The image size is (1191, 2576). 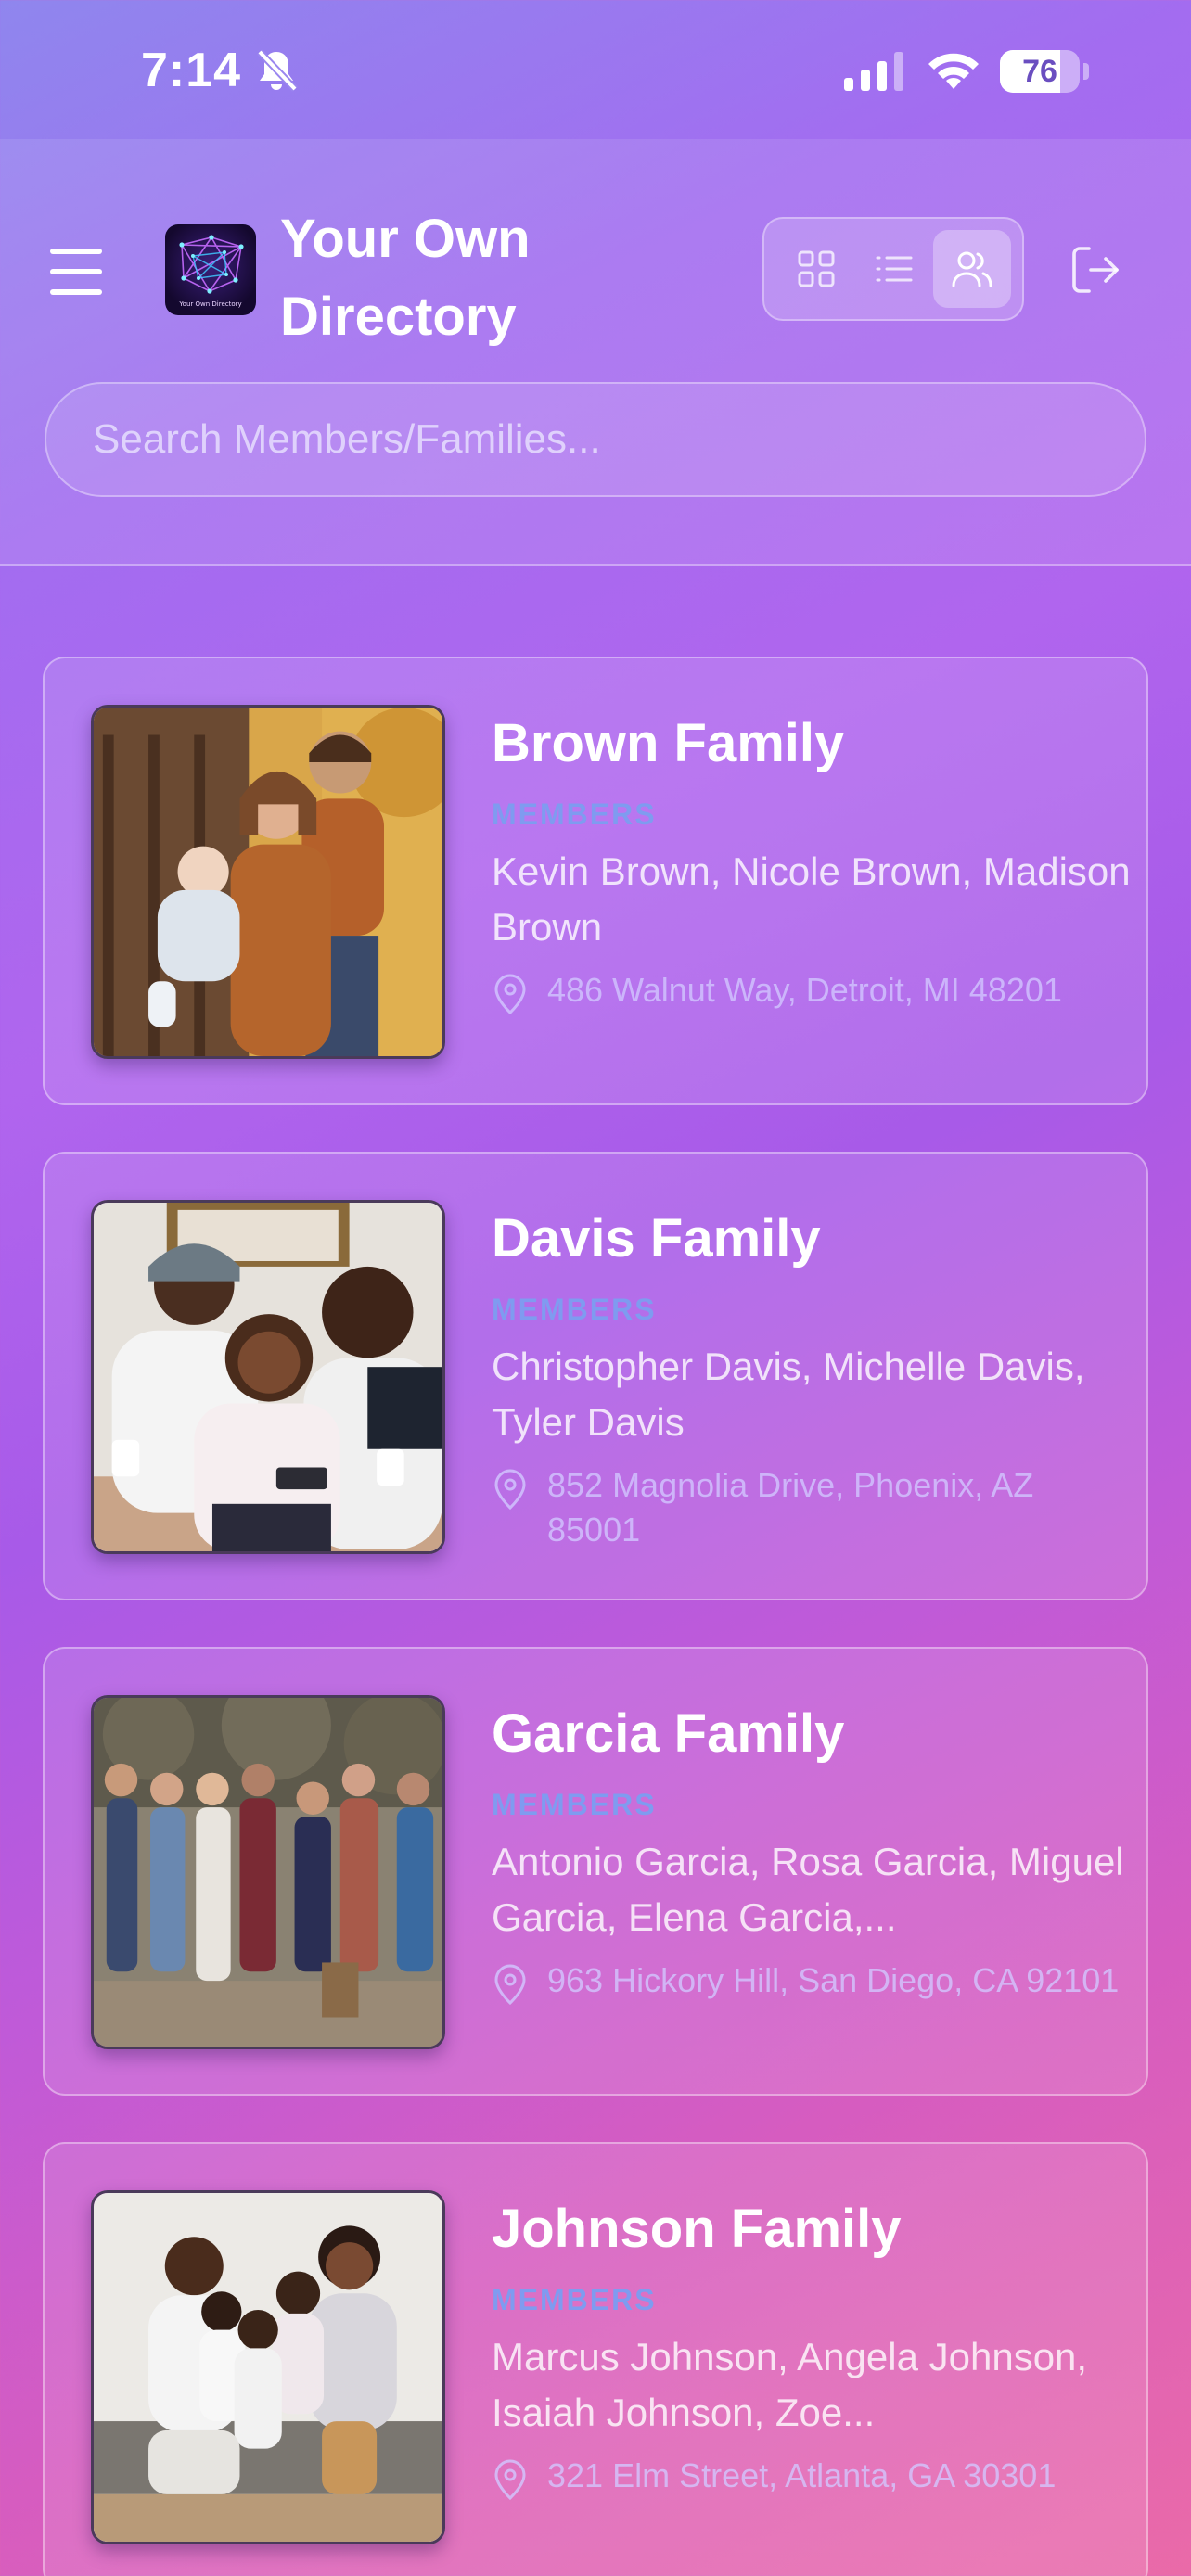 What do you see at coordinates (833, 1980) in the screenshot?
I see `family-address: 963 Hickory Hill, San Diego, CA 92101` at bounding box center [833, 1980].